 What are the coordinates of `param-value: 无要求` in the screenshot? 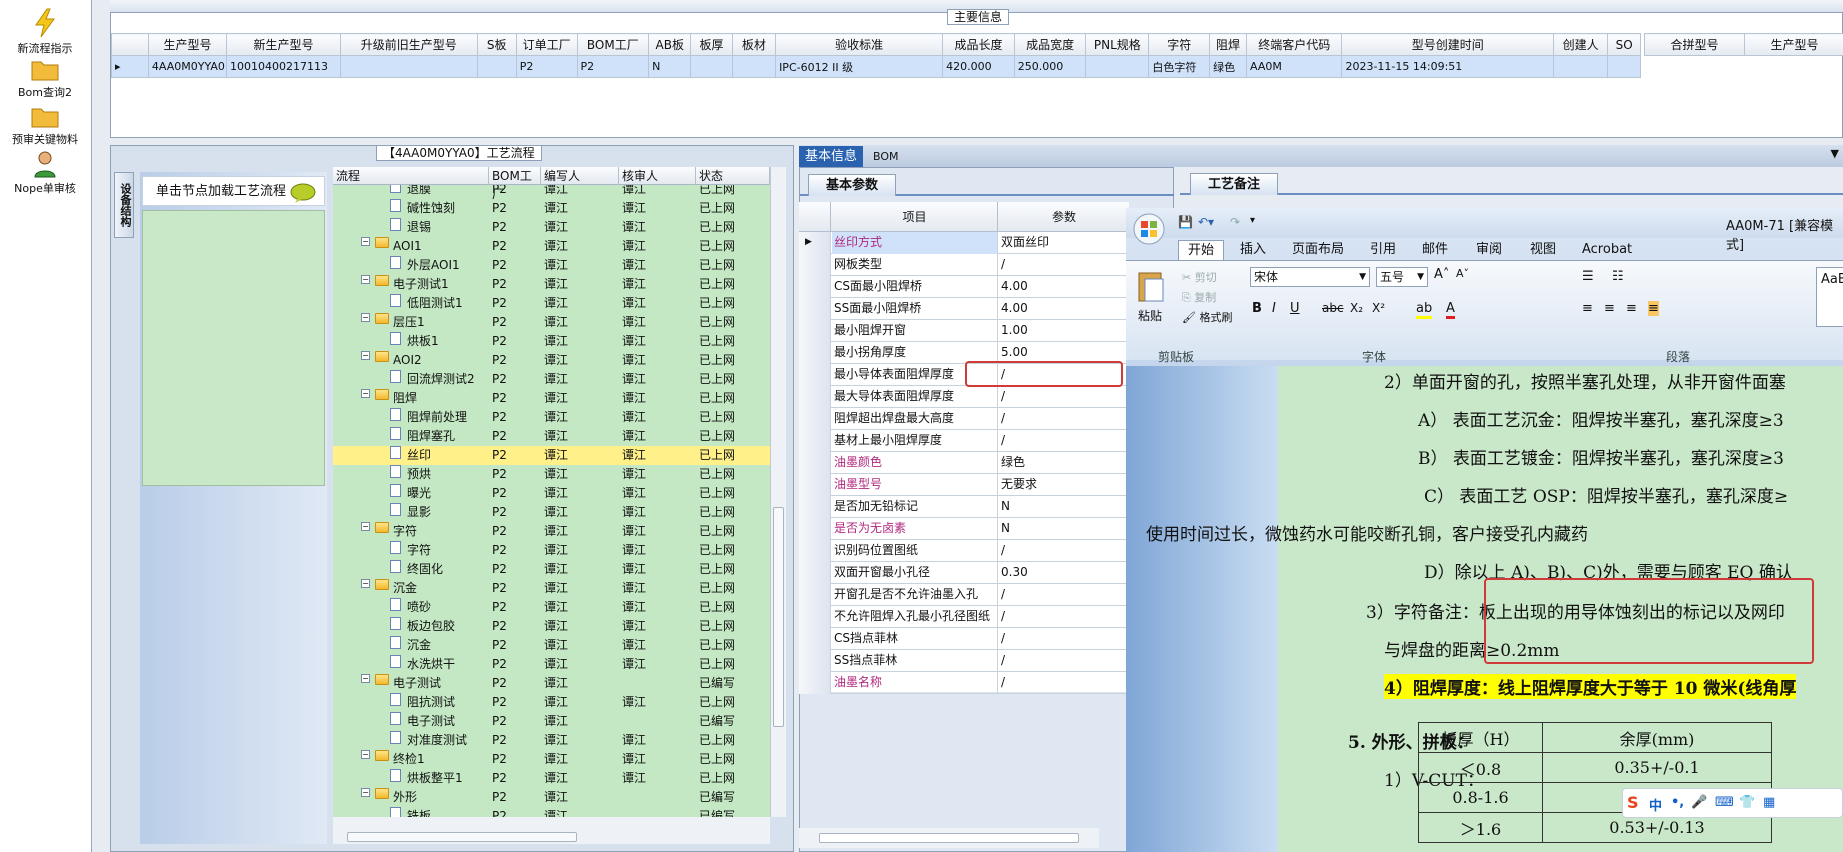 It's located at (1018, 484).